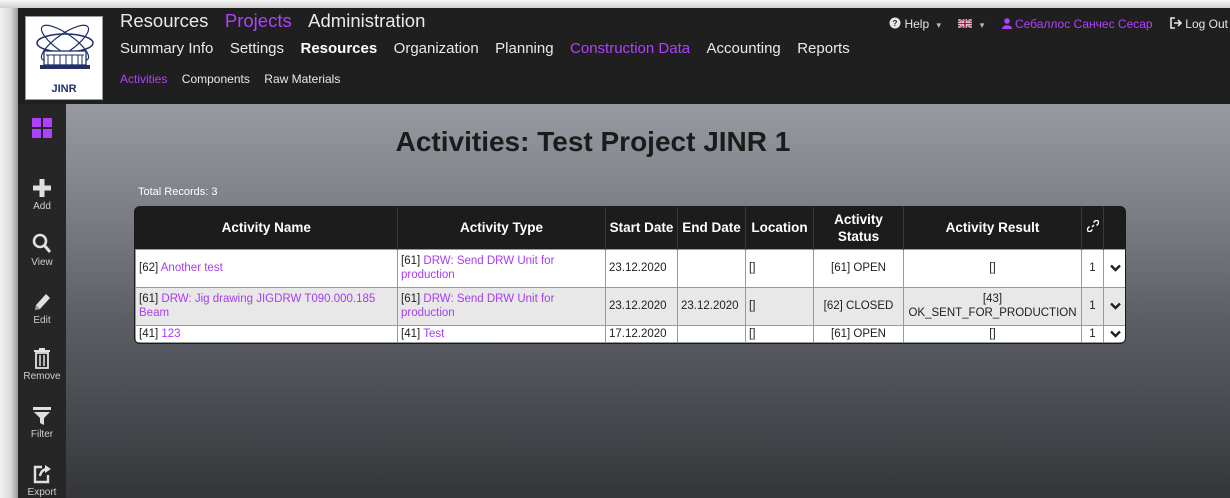 The height and width of the screenshot is (498, 1230). Describe the element at coordinates (9, 249) in the screenshot. I see `window-edge` at that location.